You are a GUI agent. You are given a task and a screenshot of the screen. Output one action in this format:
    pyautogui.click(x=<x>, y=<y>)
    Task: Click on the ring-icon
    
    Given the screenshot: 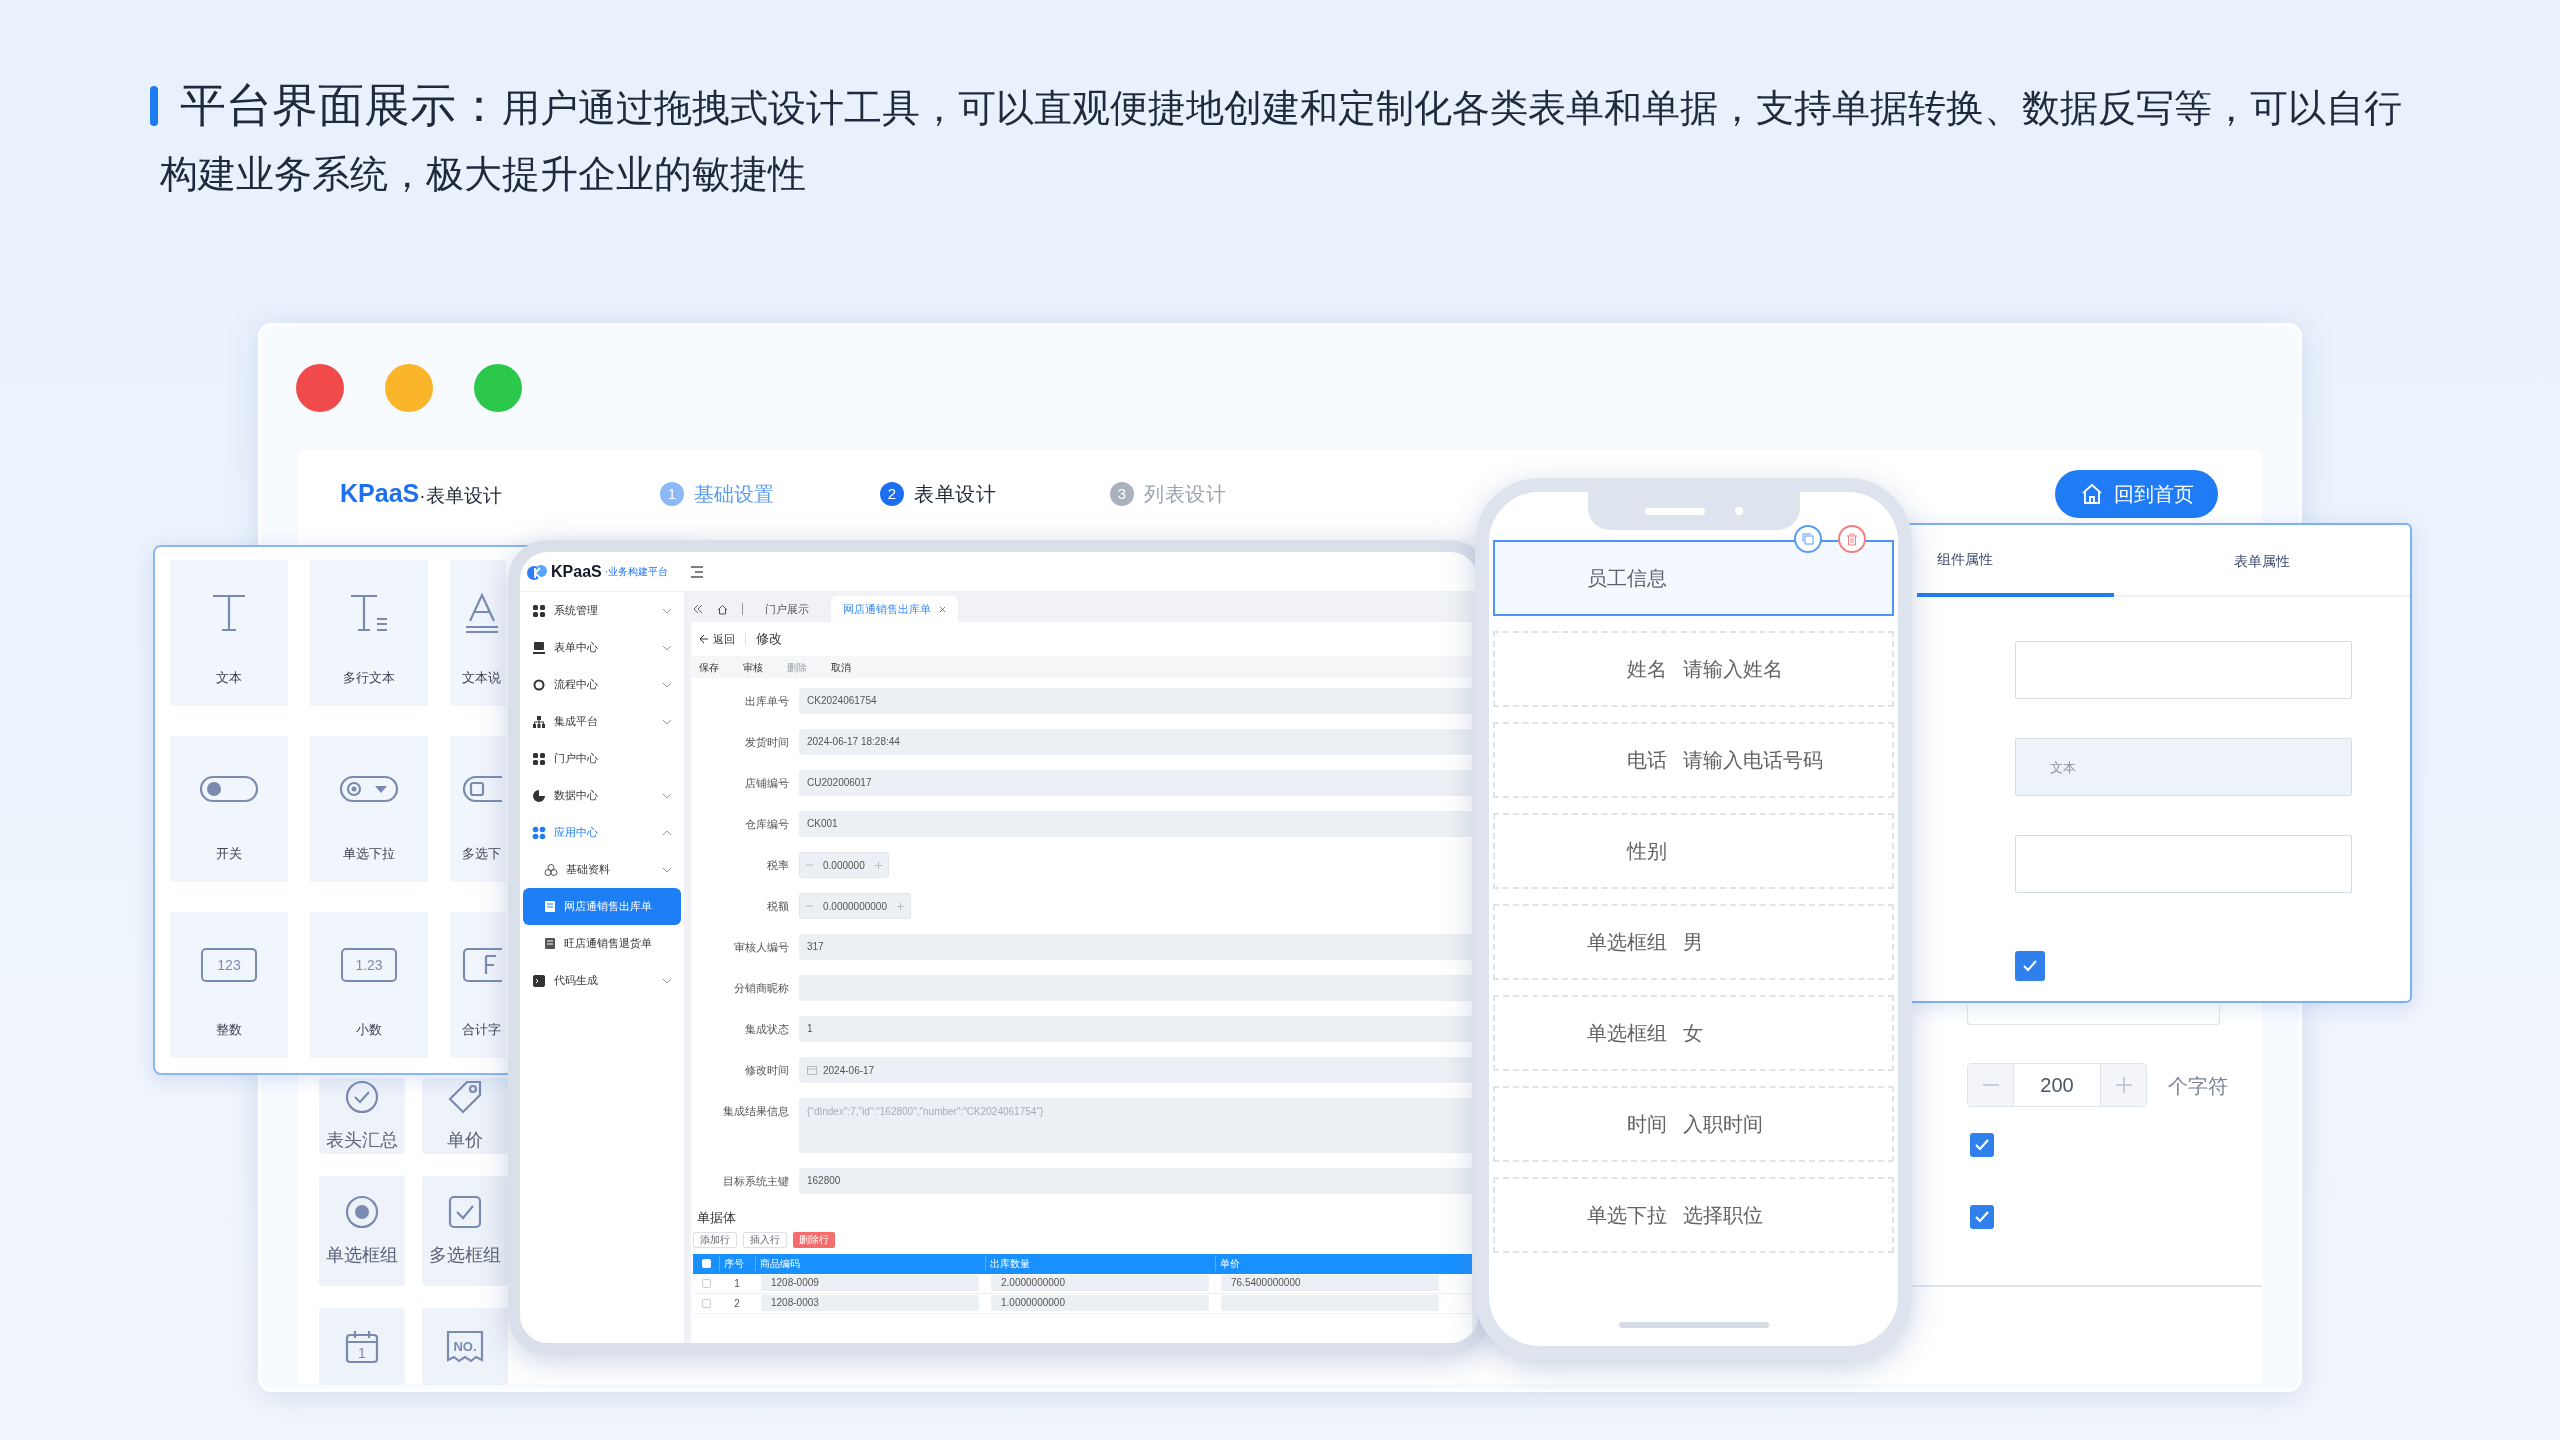 What is the action you would take?
    pyautogui.click(x=539, y=684)
    